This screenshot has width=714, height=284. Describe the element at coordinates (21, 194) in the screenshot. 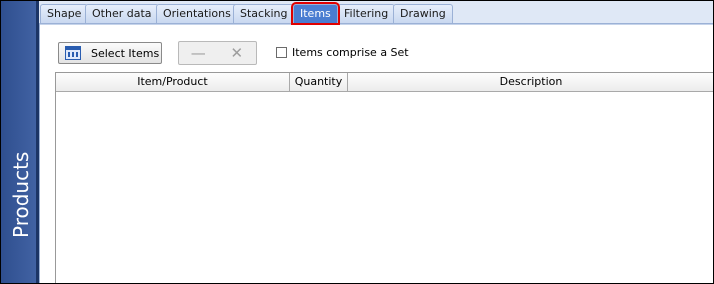

I see `sidebar-label: Products` at that location.